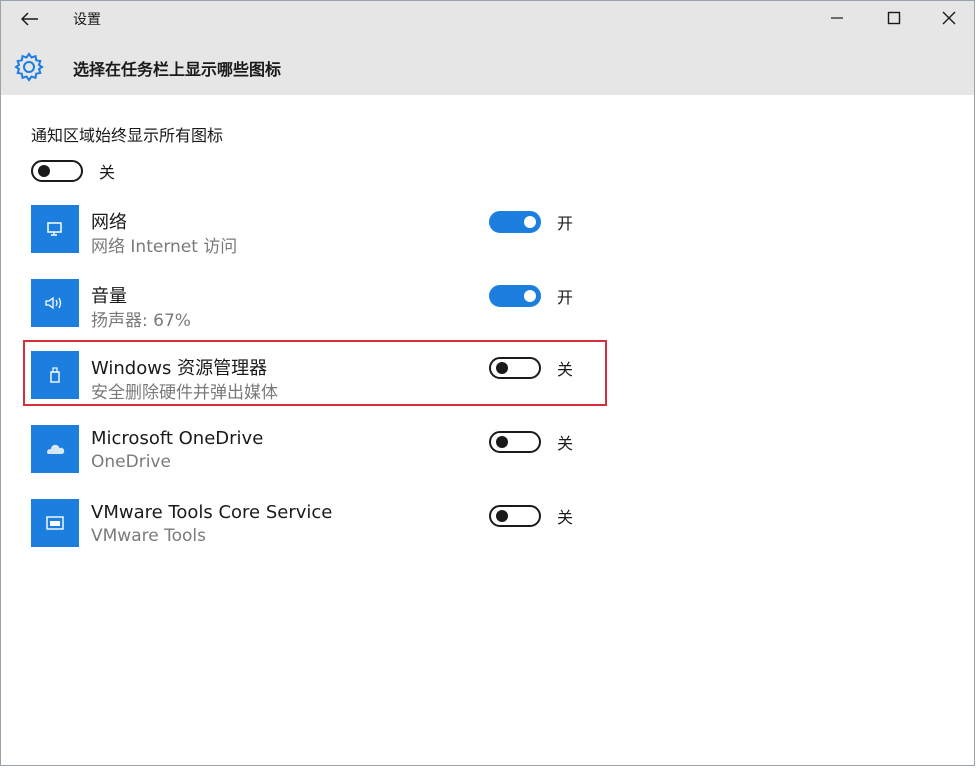 The width and height of the screenshot is (977, 768). I want to click on onedrive-toggle-row: 关, so click(531, 442).